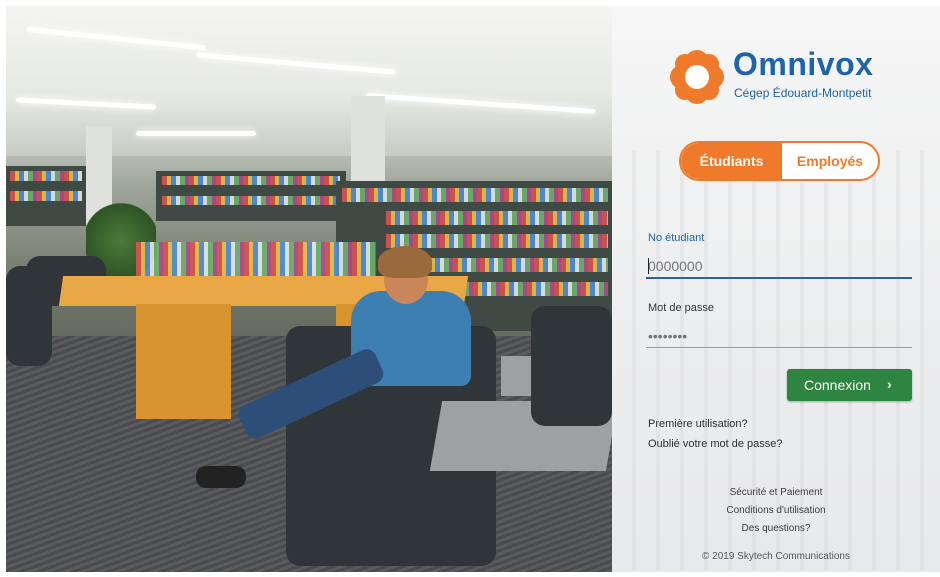  I want to click on user-type-toggle: Étudiants Employés, so click(779, 161).